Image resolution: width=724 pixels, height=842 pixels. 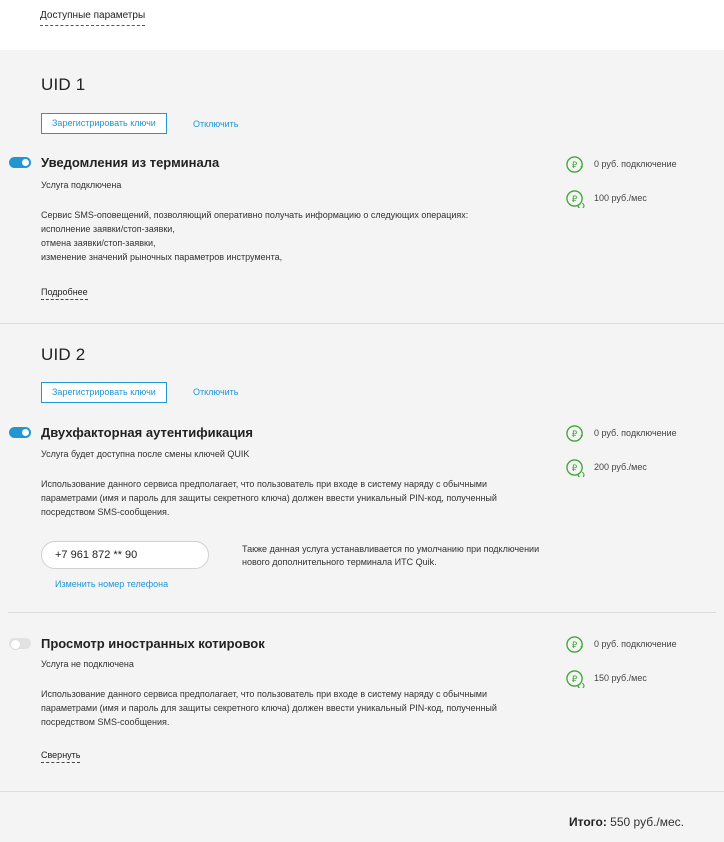 I want to click on total-divider, so click(x=362, y=791).